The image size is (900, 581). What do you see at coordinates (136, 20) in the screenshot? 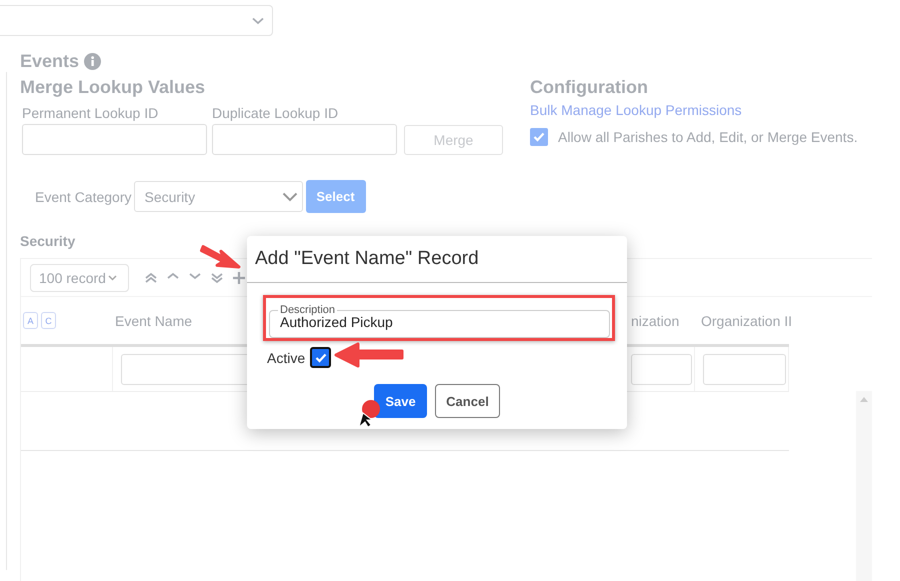
I see `dropdown-field` at bounding box center [136, 20].